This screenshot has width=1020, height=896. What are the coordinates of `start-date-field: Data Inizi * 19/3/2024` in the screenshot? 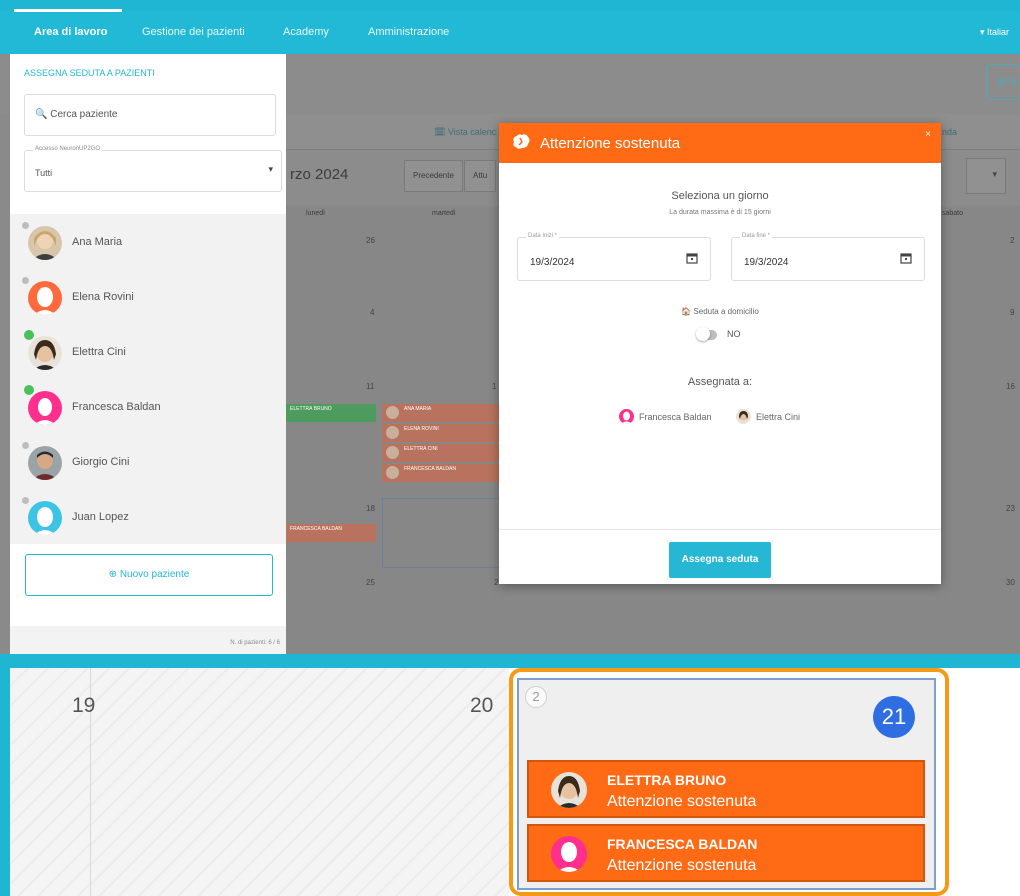 It's located at (614, 257).